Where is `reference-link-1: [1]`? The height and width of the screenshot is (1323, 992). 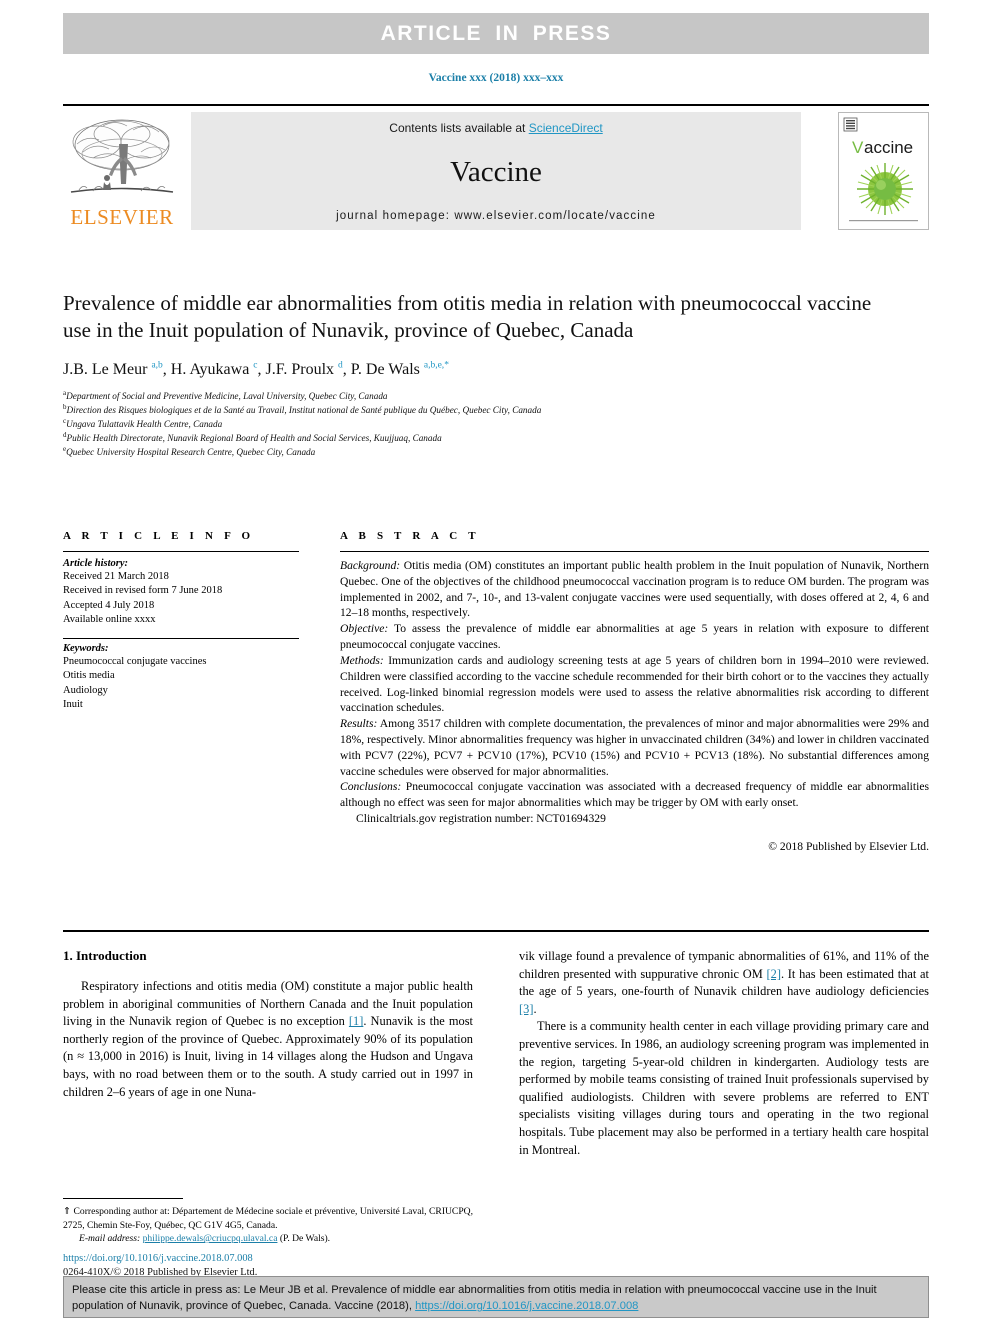
reference-link-1: [1] is located at coordinates (356, 1021).